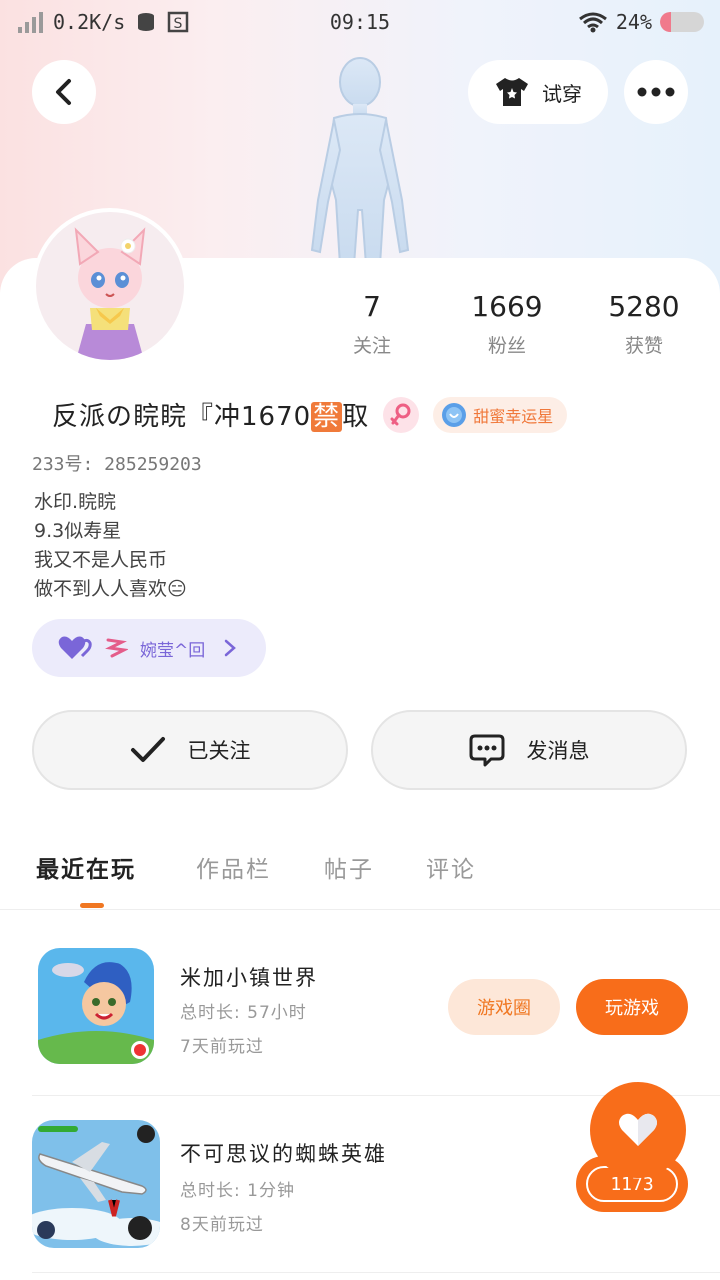 The height and width of the screenshot is (1280, 720). I want to click on club-link: 婉莹^回, so click(149, 648).